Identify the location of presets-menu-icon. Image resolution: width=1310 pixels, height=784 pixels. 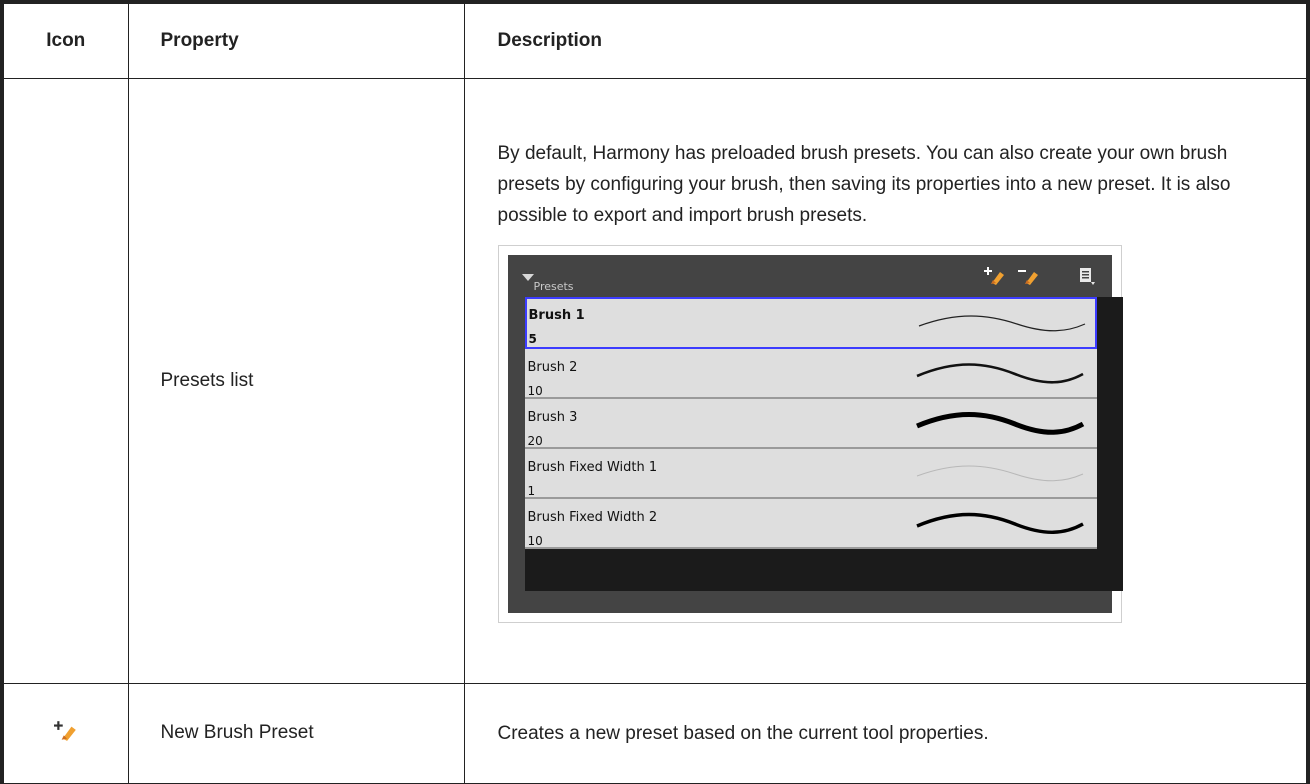
(1087, 276).